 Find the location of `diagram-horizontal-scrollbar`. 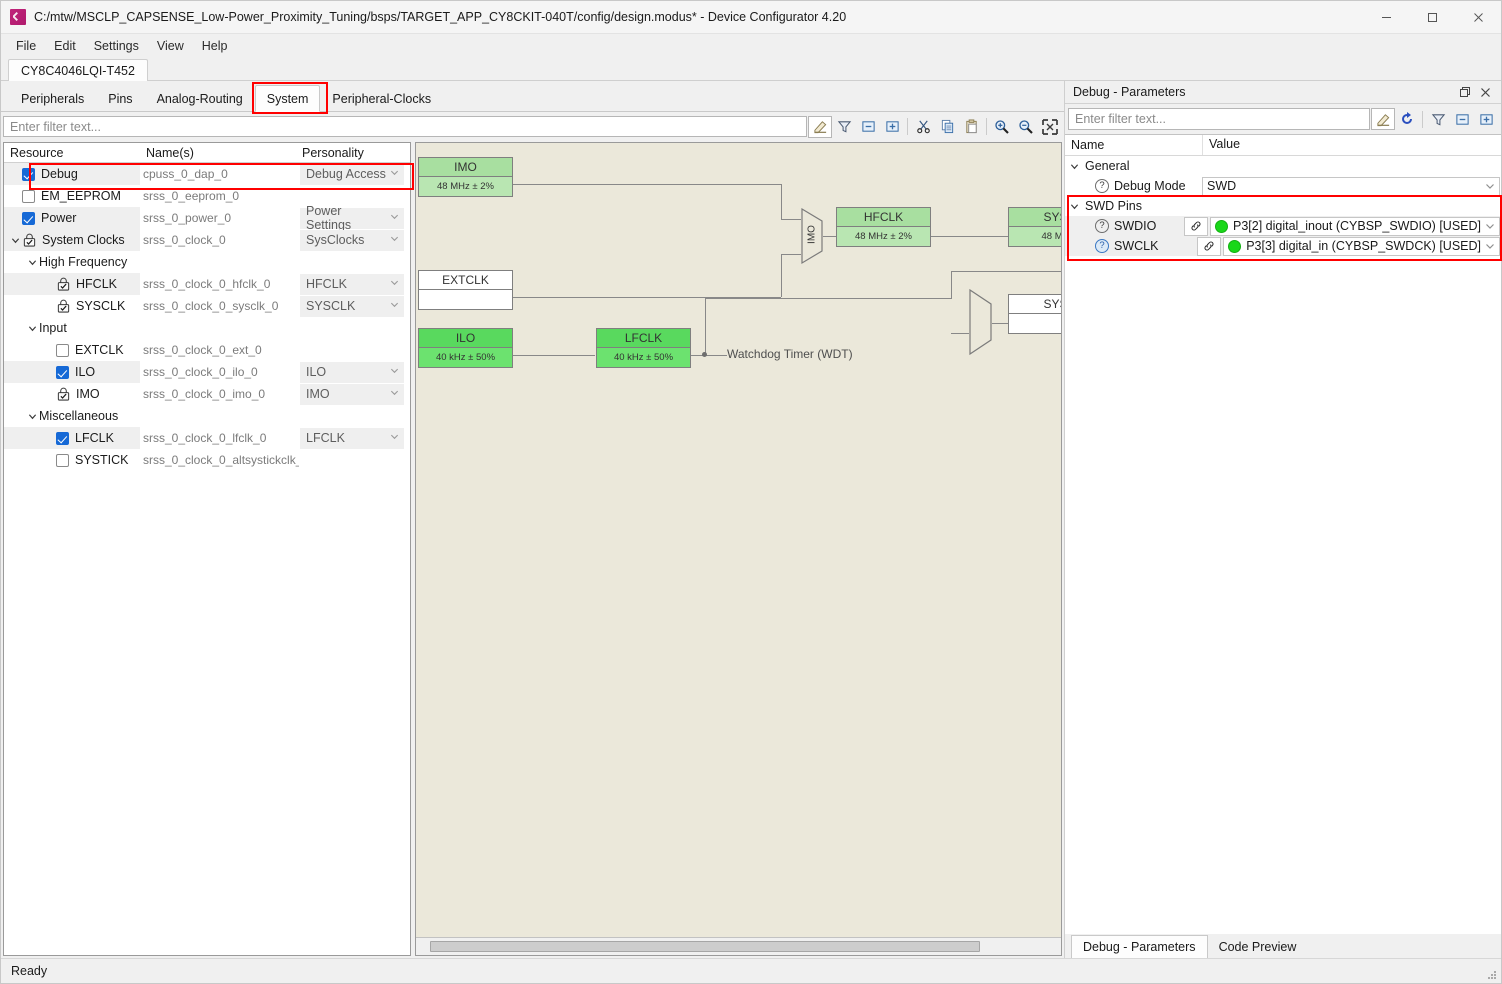

diagram-horizontal-scrollbar is located at coordinates (738, 946).